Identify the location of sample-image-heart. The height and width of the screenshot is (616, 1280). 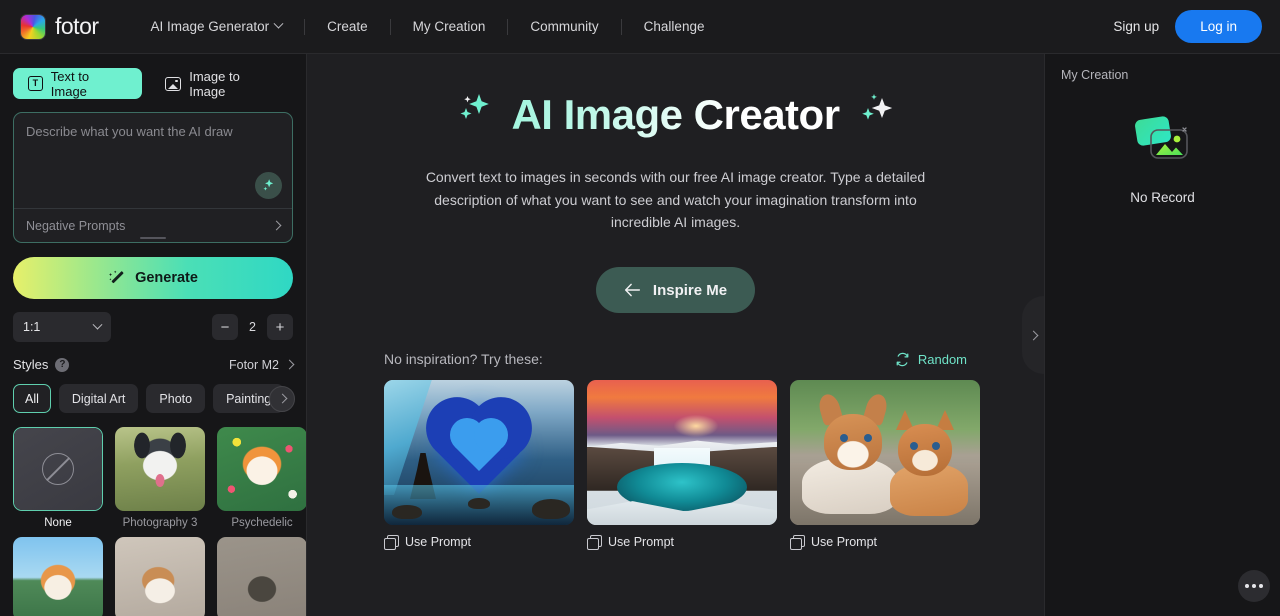
(479, 453).